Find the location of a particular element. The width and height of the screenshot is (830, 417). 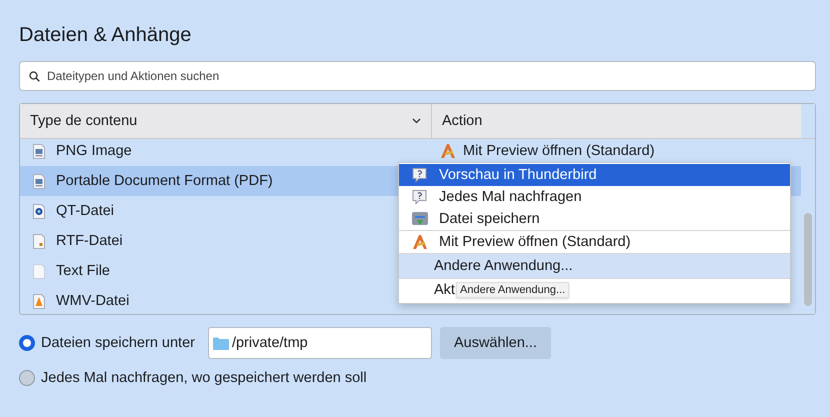

content-type-text: WMV-Datei is located at coordinates (93, 301).